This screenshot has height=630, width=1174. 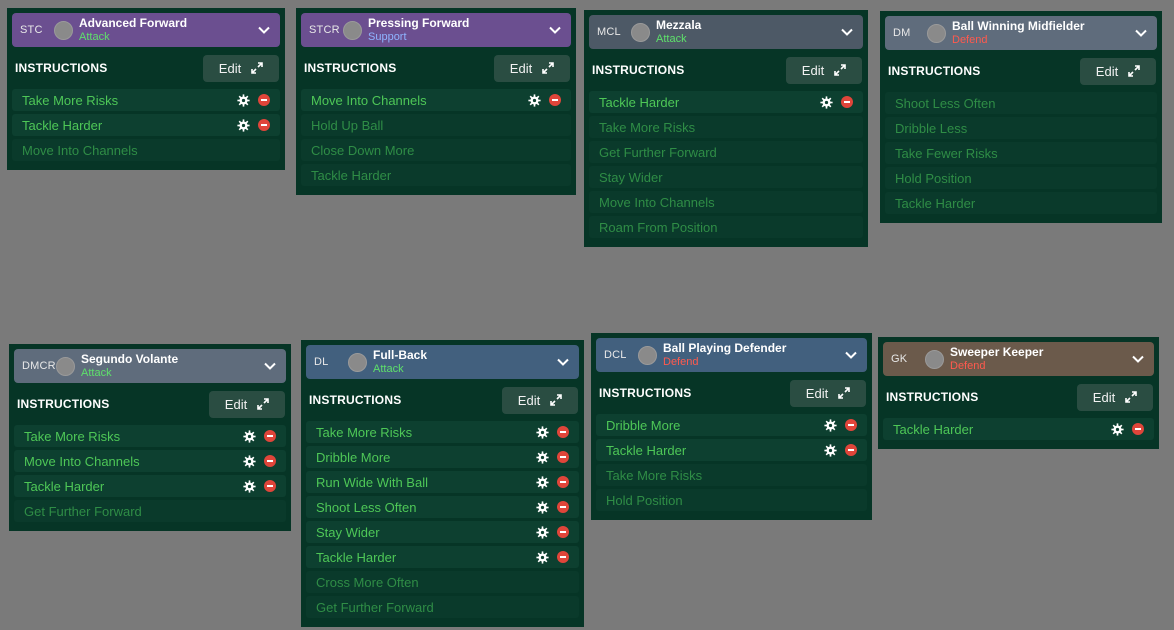 I want to click on instruction-item: Roam From Position, so click(x=726, y=227).